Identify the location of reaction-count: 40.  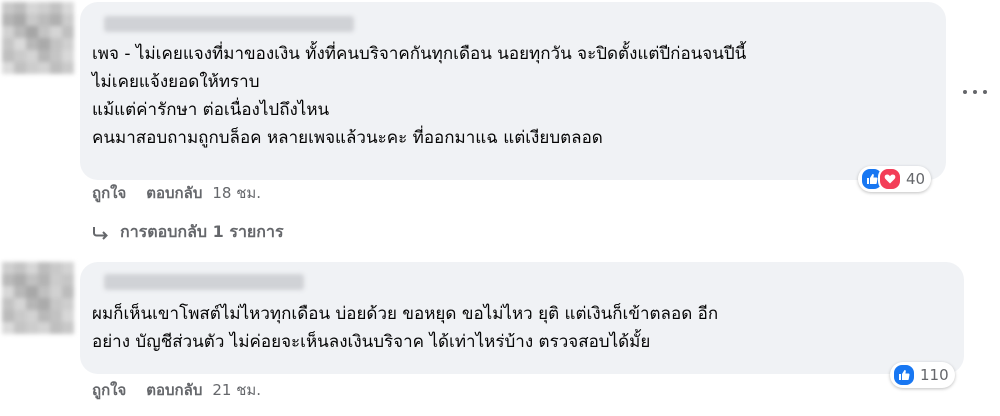
(916, 179).